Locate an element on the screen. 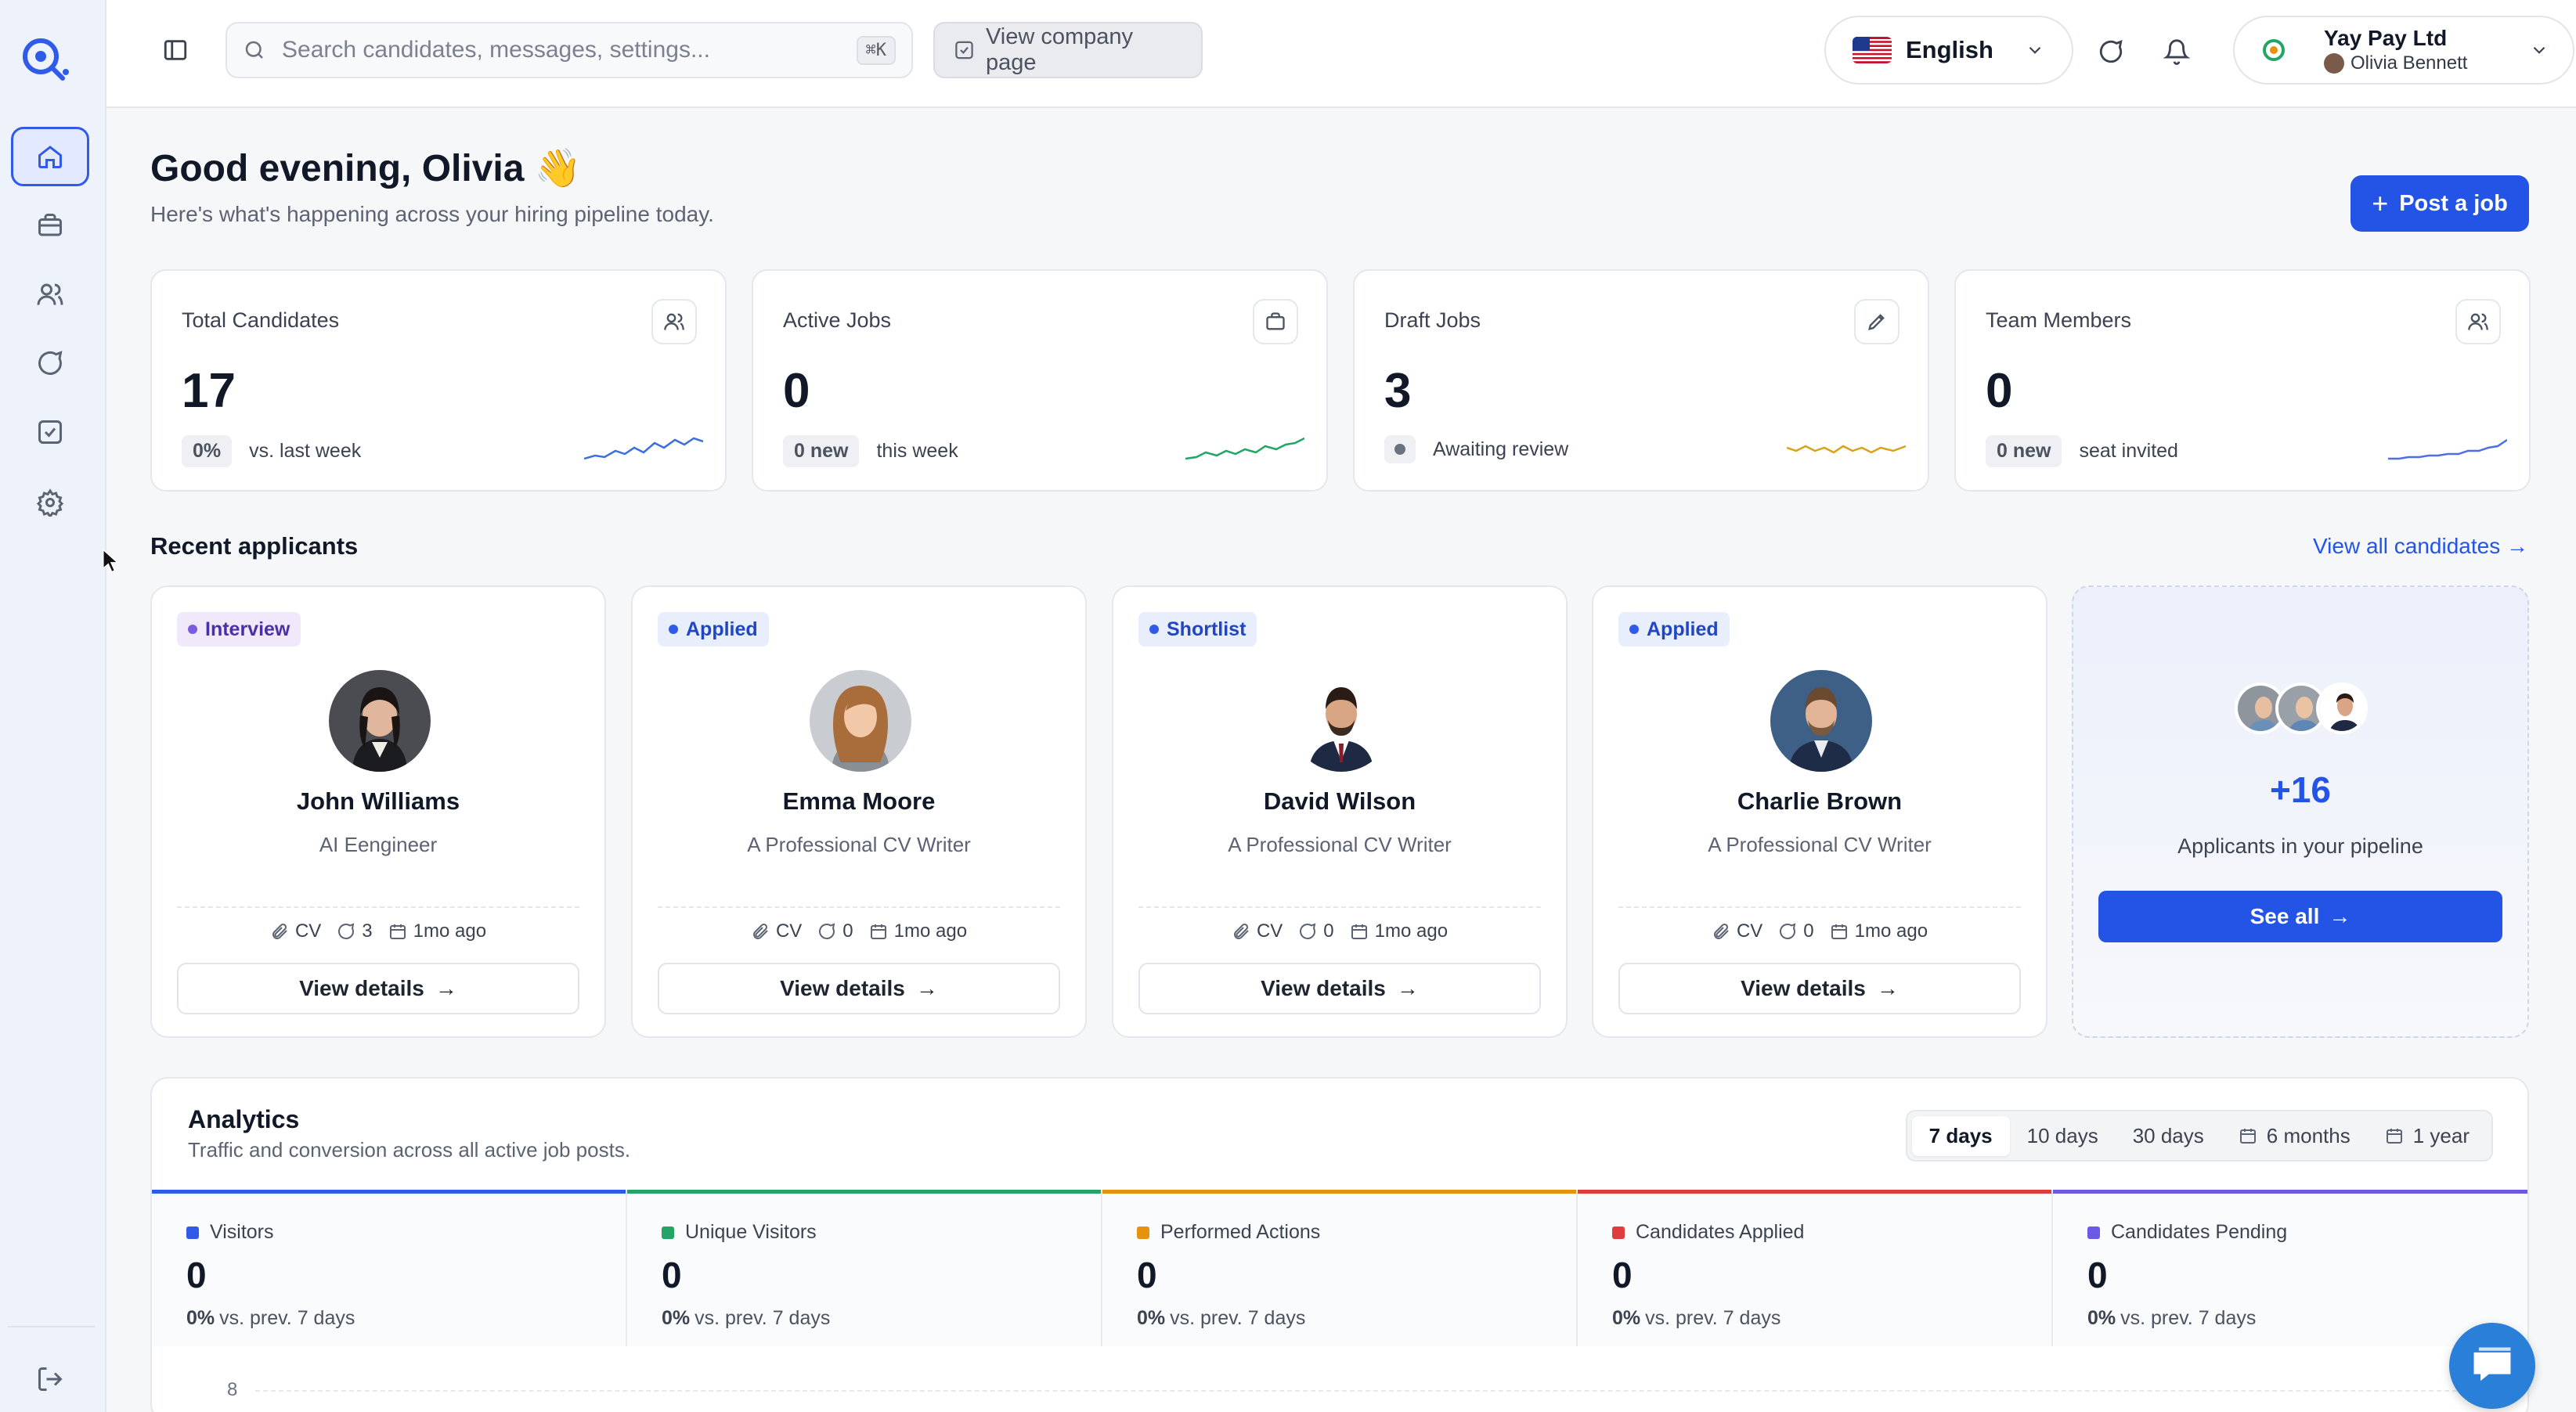  user-name: Olivia Bennett is located at coordinates (2409, 63).